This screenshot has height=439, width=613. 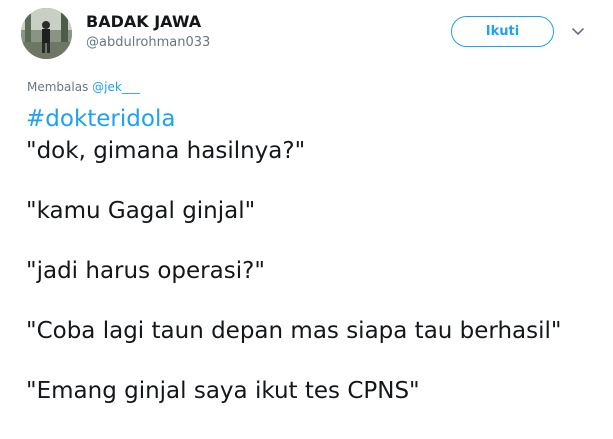 I want to click on tweet-line: "kamu Gagal ginjal", so click(x=141, y=210).